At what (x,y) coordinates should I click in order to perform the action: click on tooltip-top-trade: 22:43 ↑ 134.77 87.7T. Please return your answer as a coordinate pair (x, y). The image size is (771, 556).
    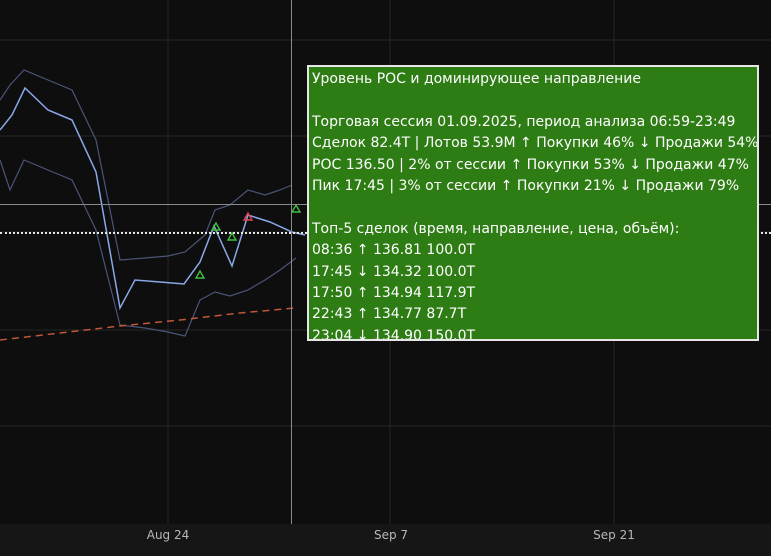
    Looking at the image, I should click on (389, 314).